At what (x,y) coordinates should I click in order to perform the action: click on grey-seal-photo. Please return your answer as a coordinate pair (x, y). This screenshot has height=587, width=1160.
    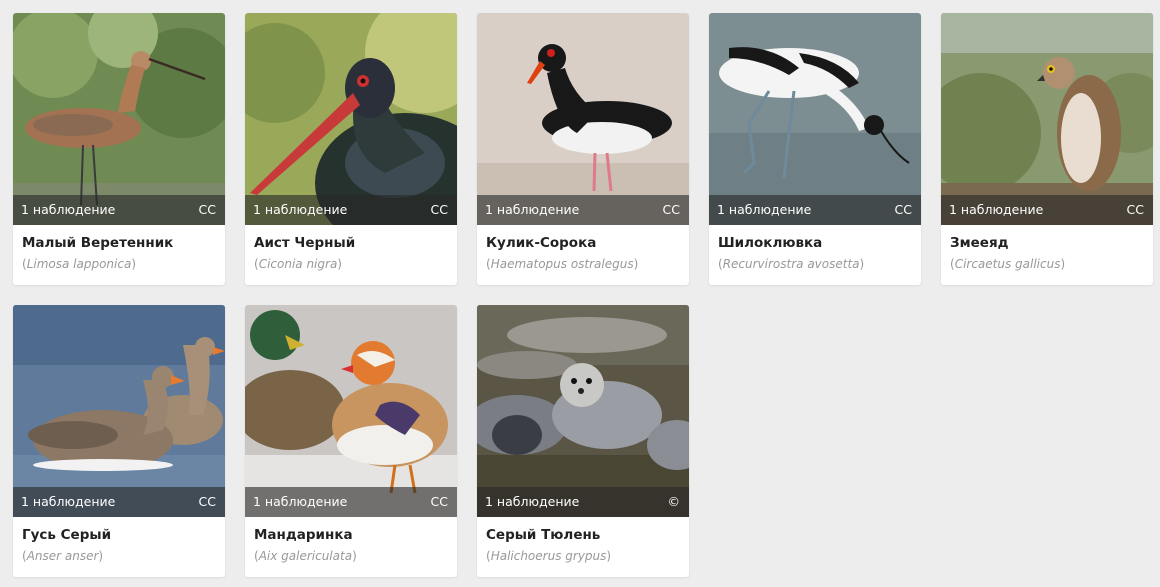
    Looking at the image, I should click on (583, 411).